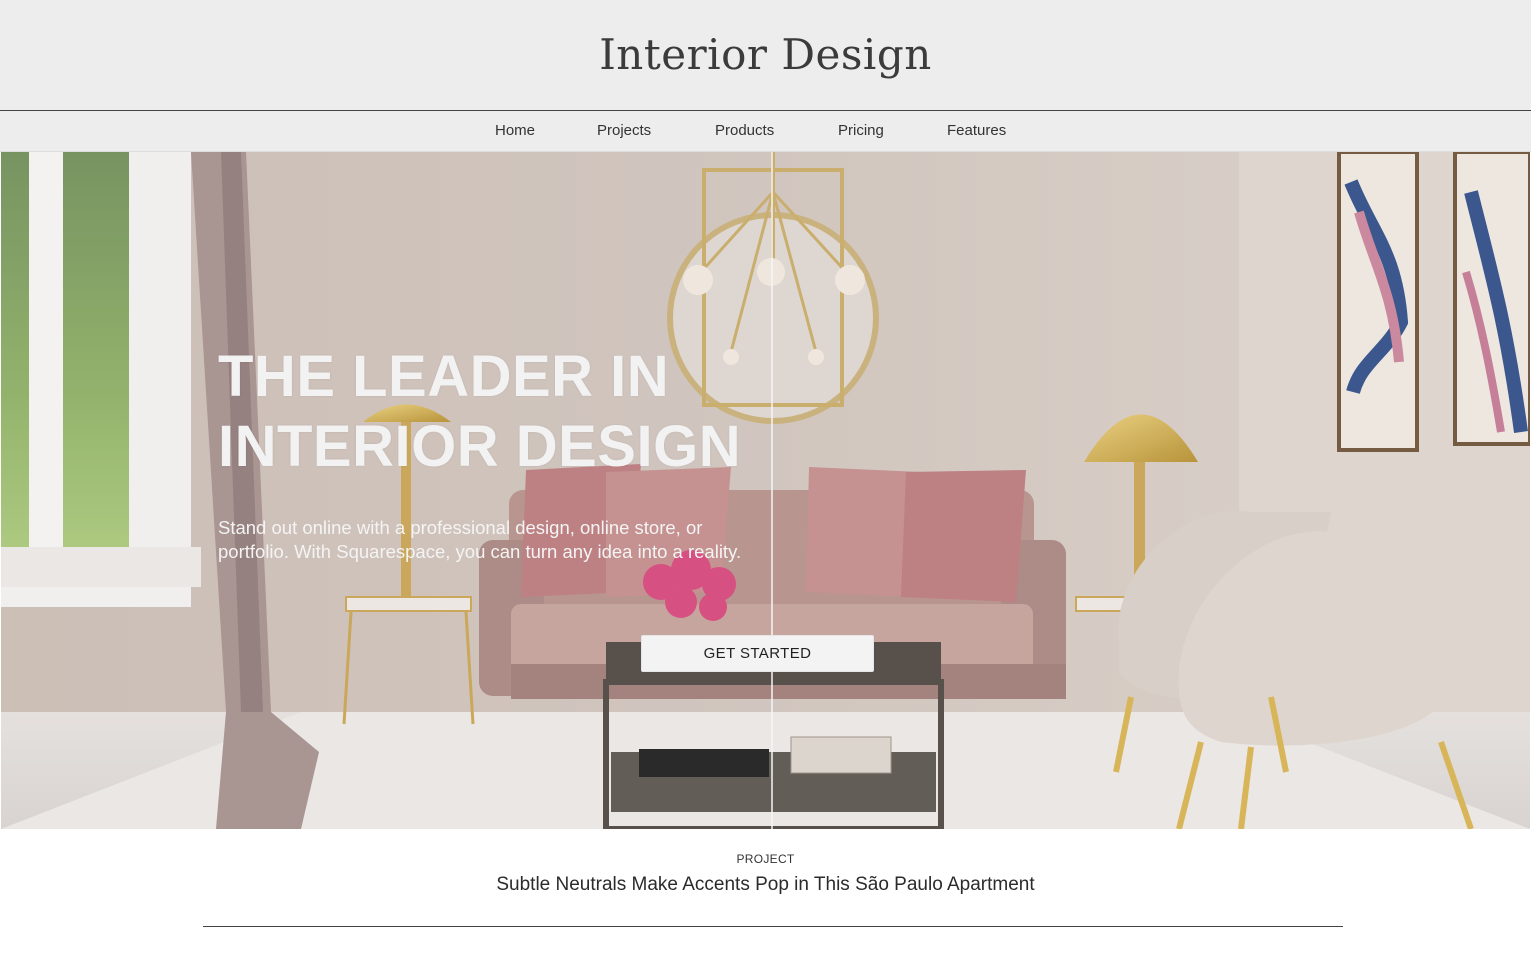 The image size is (1531, 955). I want to click on section-divider, so click(773, 926).